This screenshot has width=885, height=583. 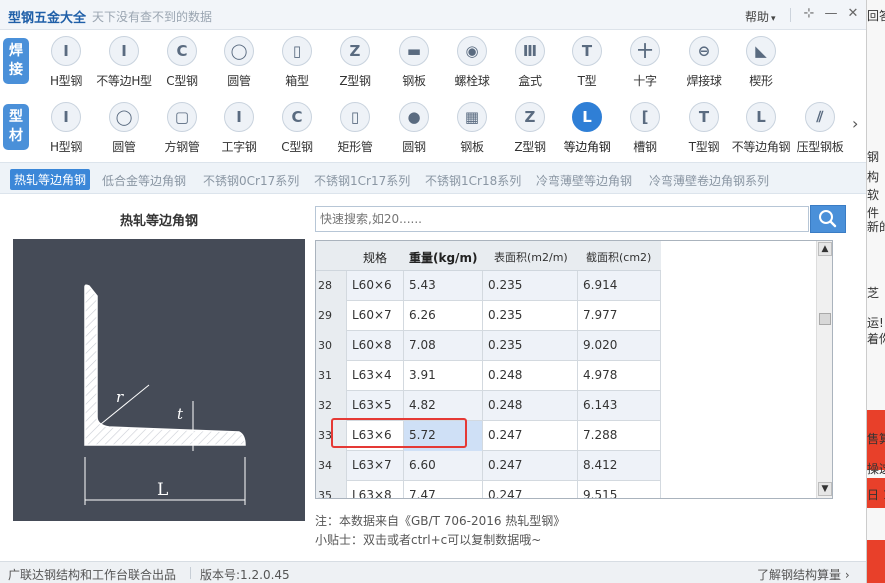 I want to click on table-row: 28 L60×6 5.43 0.235 6.914, so click(x=488, y=286).